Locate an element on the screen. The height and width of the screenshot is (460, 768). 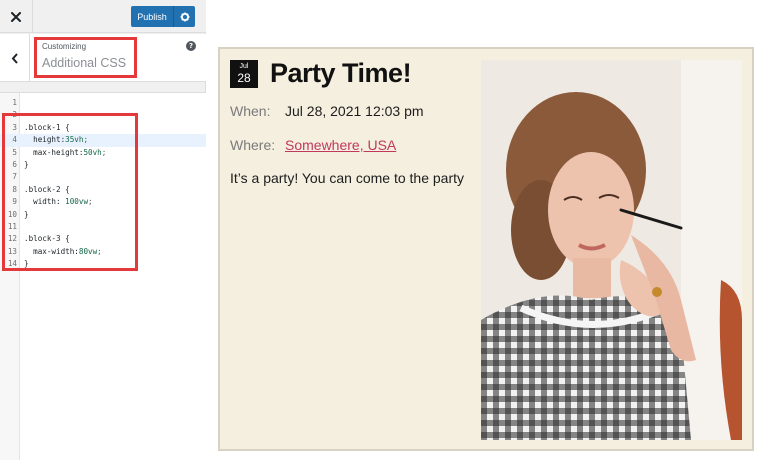
code-line: 8 .block-2 { is located at coordinates (103, 190).